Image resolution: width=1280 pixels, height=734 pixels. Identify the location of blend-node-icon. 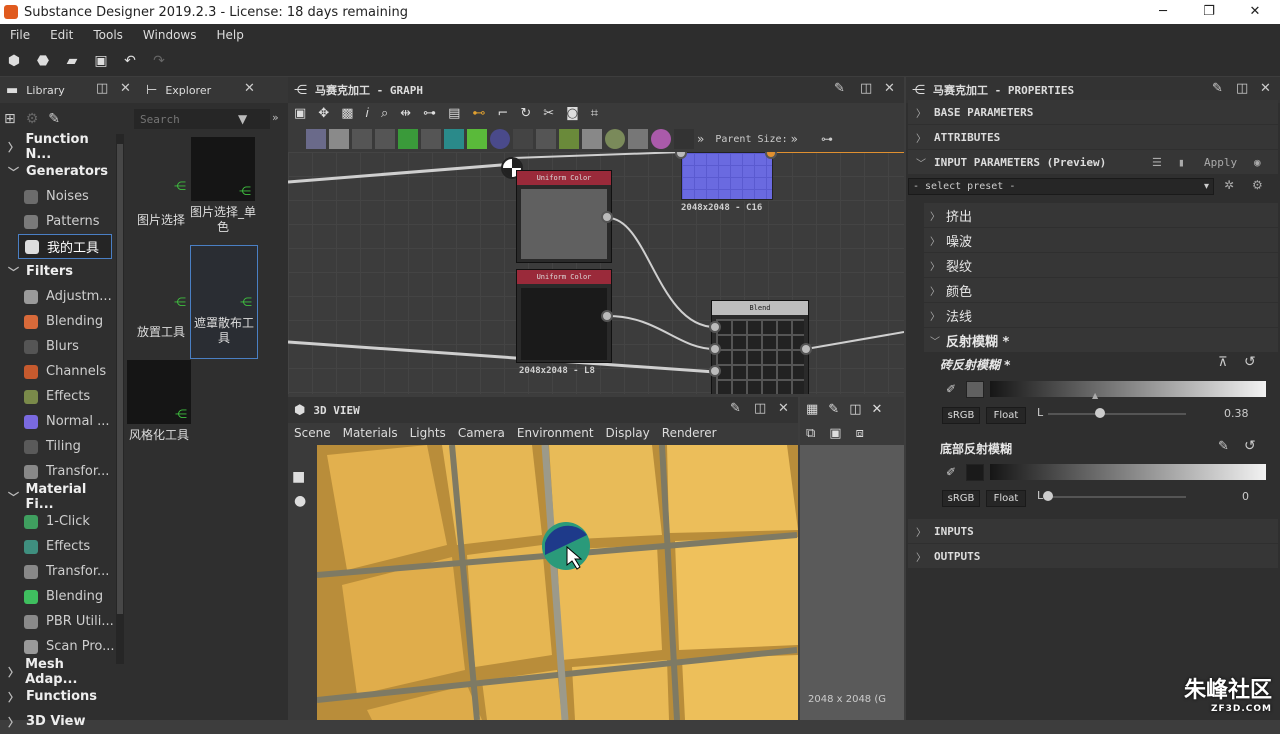
(592, 139).